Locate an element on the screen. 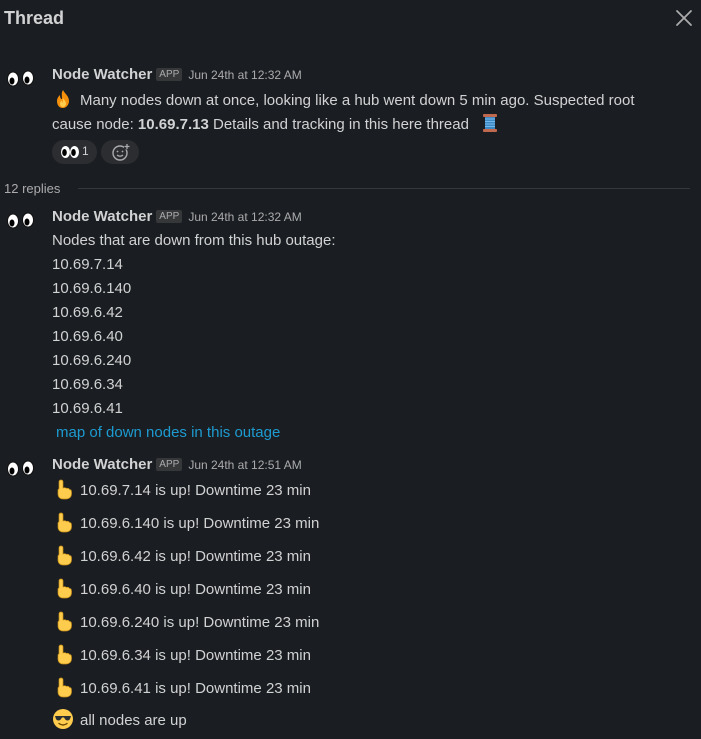 This screenshot has height=739, width=701. node-up-line: 10.69.6.41 is up! Downtime 23 min is located at coordinates (181, 688).